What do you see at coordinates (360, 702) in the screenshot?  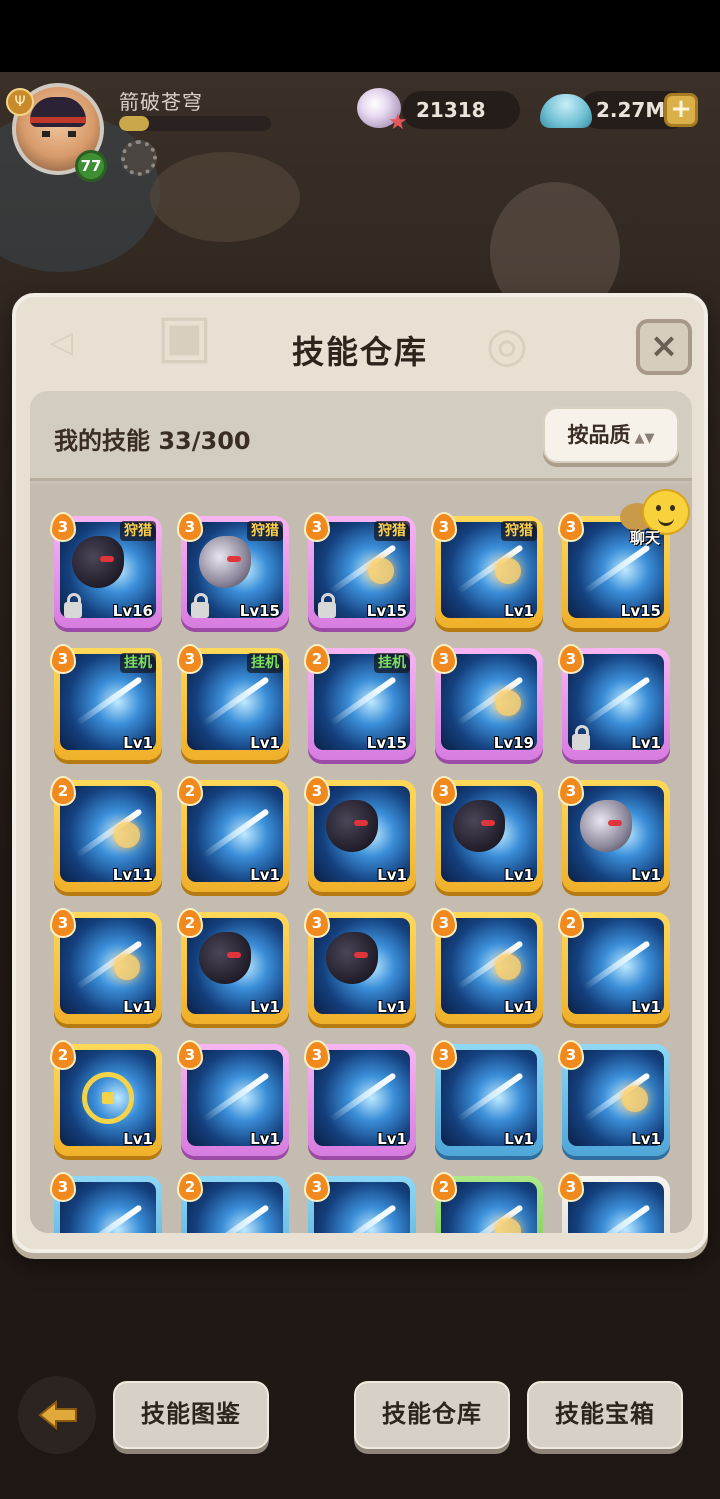 I see `skill-card: 2 挂机 Lv15` at bounding box center [360, 702].